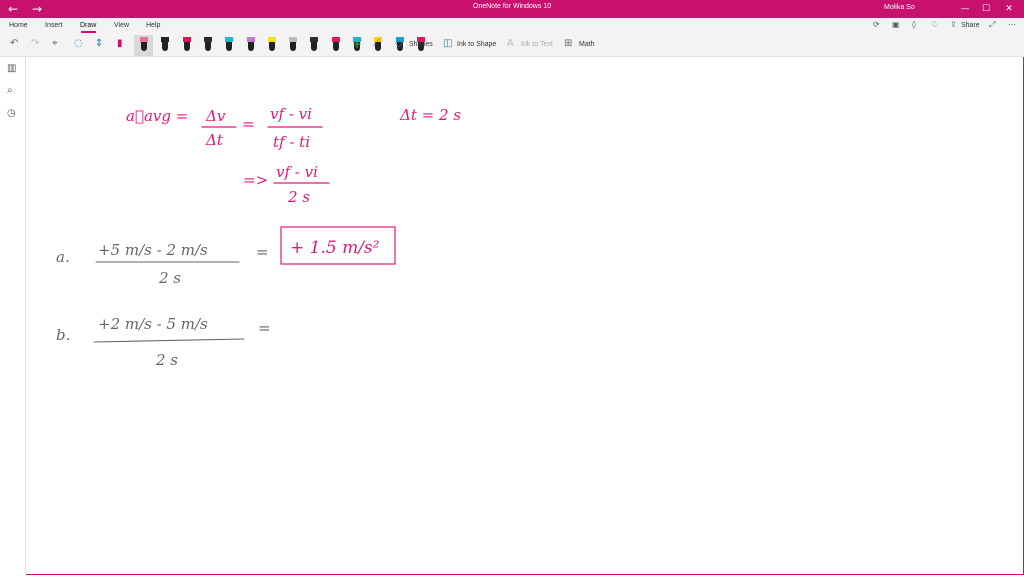 The image size is (1024, 576). Describe the element at coordinates (986, 9) in the screenshot. I see `maximize-icon: ☐` at that location.